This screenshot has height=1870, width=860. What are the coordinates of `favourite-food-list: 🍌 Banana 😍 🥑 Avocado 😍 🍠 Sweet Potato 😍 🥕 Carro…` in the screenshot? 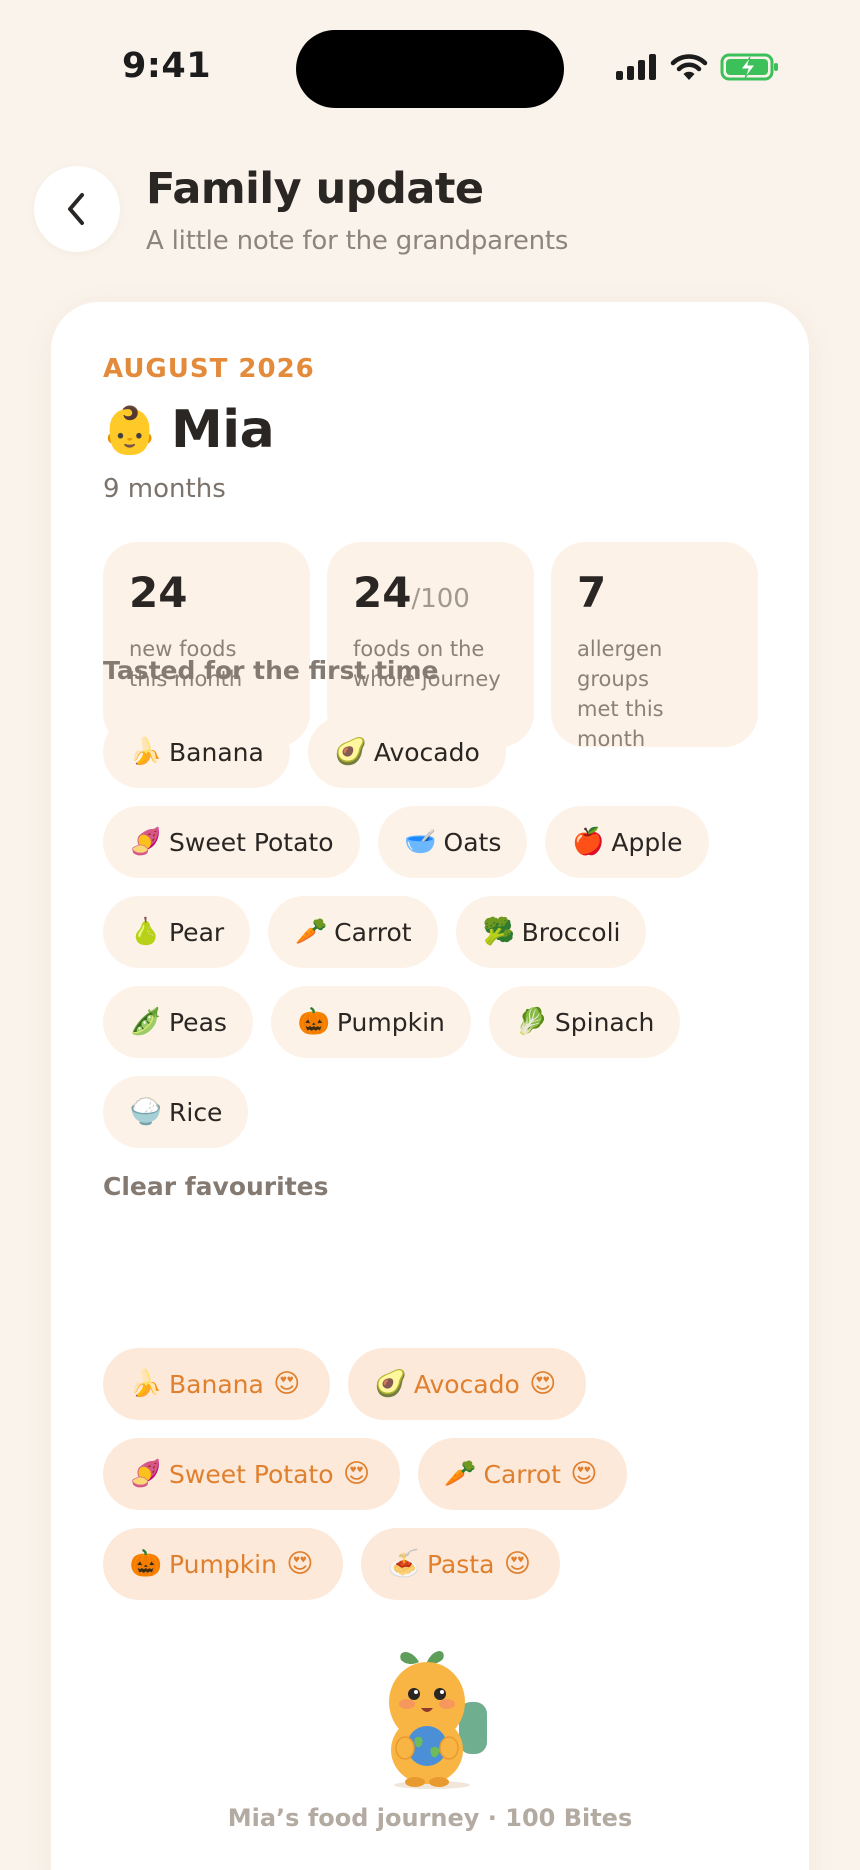 It's located at (423, 1474).